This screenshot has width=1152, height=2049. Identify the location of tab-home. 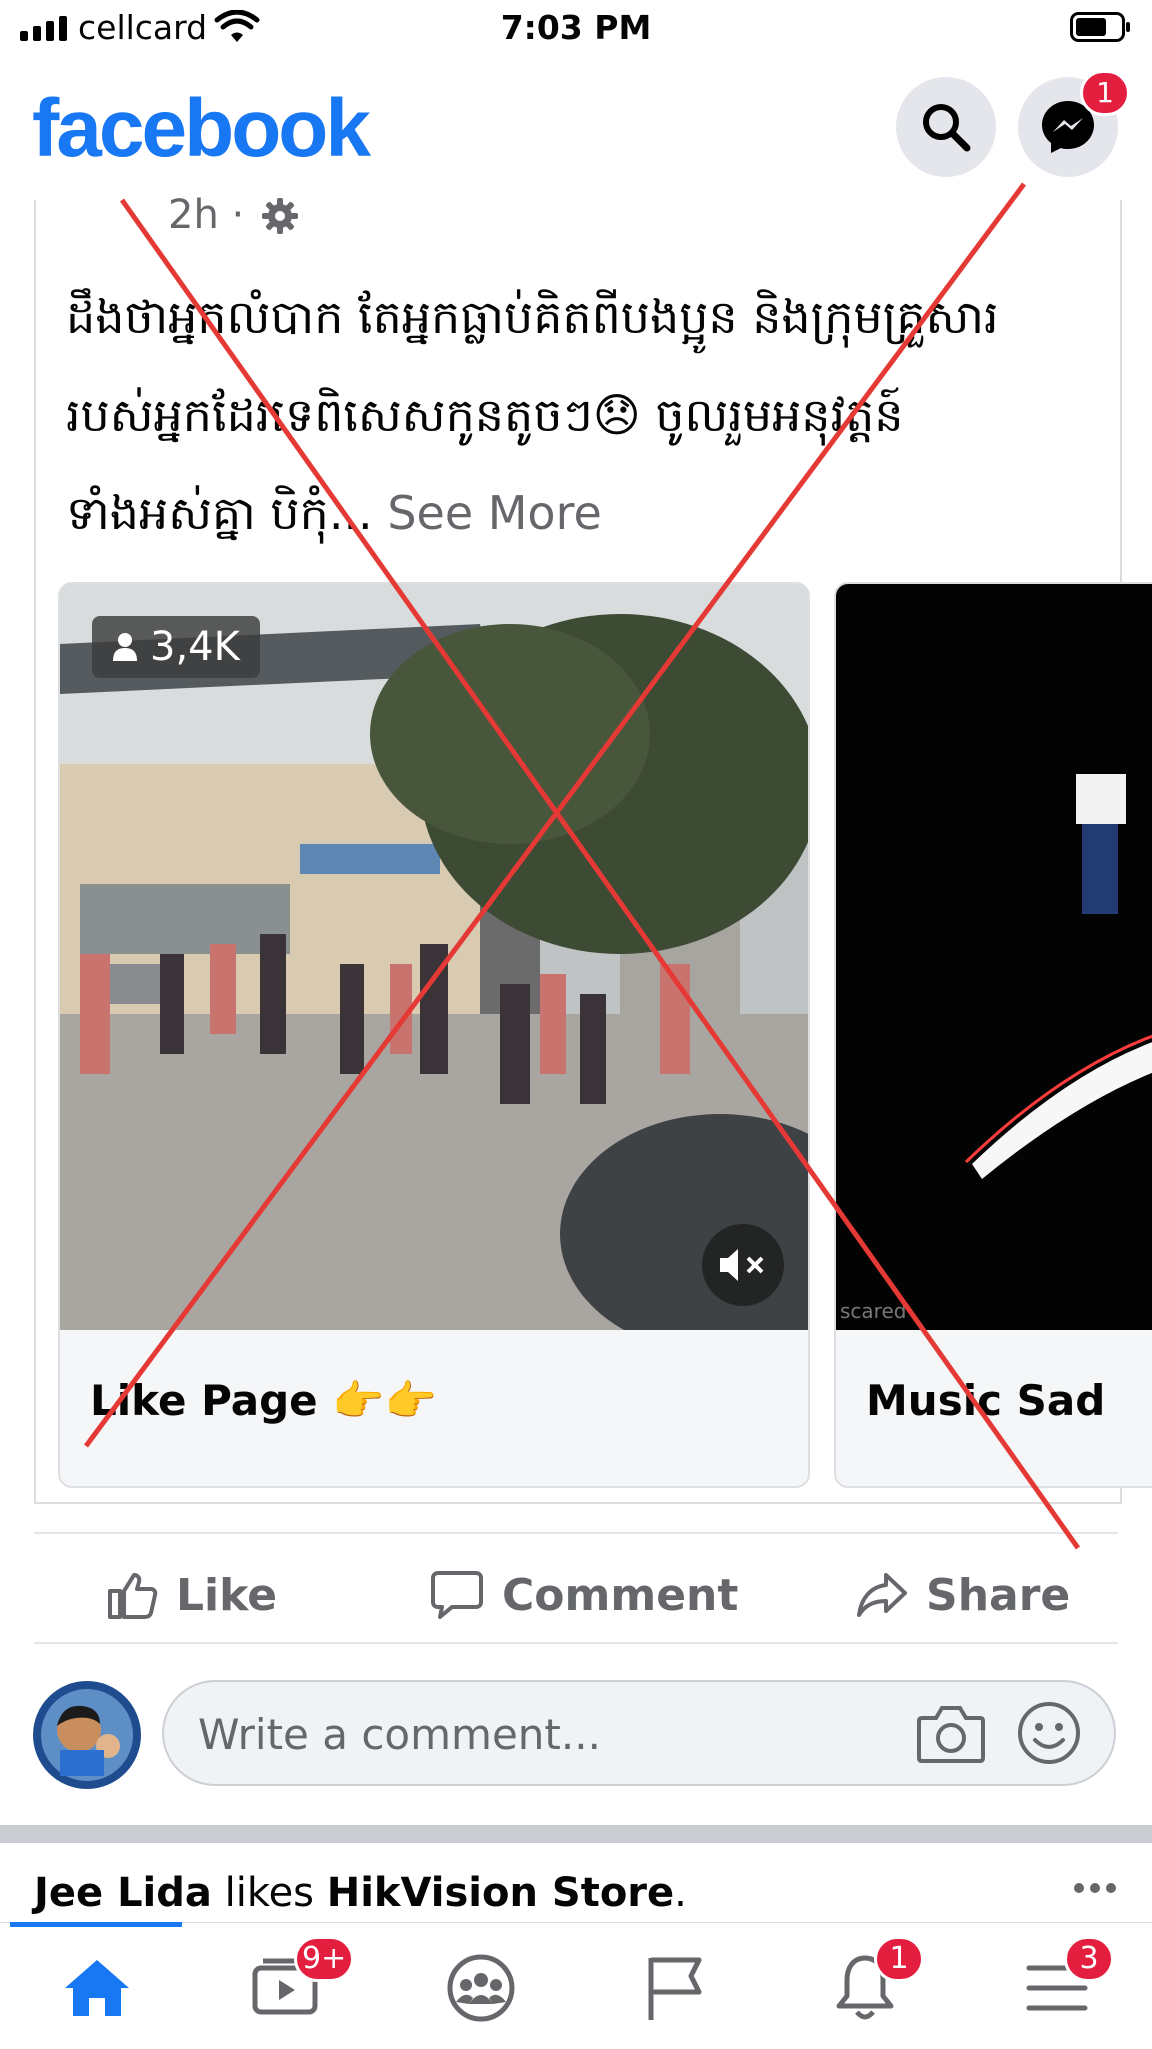
(97, 1988).